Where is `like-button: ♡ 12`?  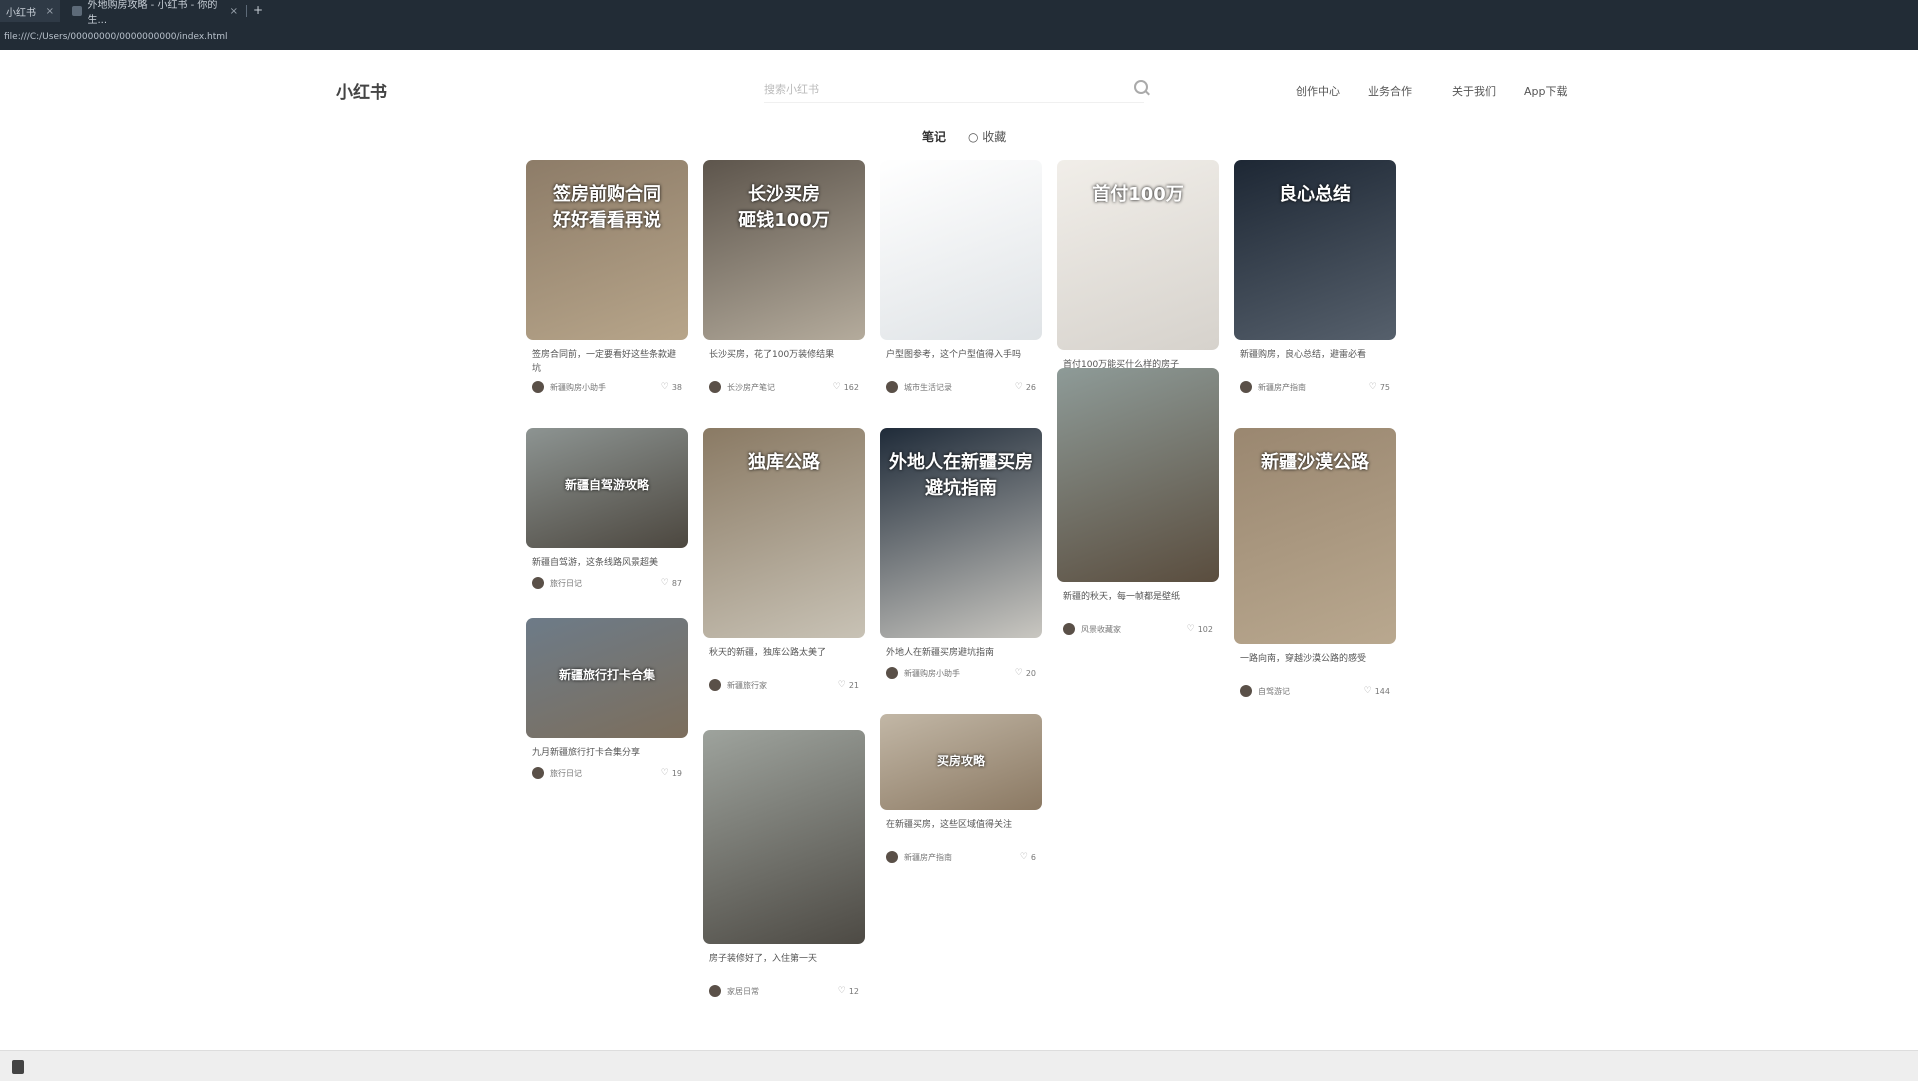 like-button: ♡ 12 is located at coordinates (848, 991).